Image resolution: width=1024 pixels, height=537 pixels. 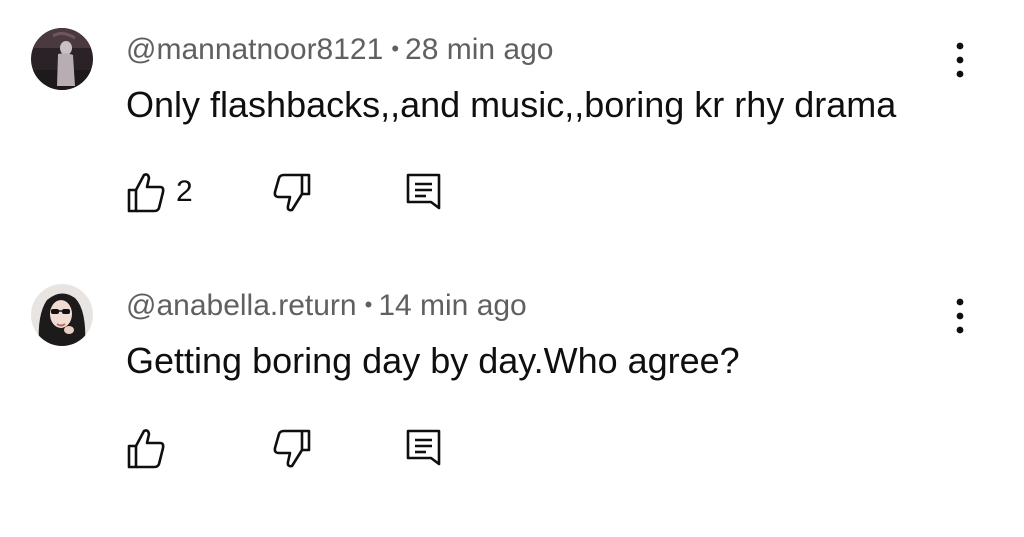 I want to click on comment-meta: @anabella.return • 14 min ago, so click(x=326, y=306).